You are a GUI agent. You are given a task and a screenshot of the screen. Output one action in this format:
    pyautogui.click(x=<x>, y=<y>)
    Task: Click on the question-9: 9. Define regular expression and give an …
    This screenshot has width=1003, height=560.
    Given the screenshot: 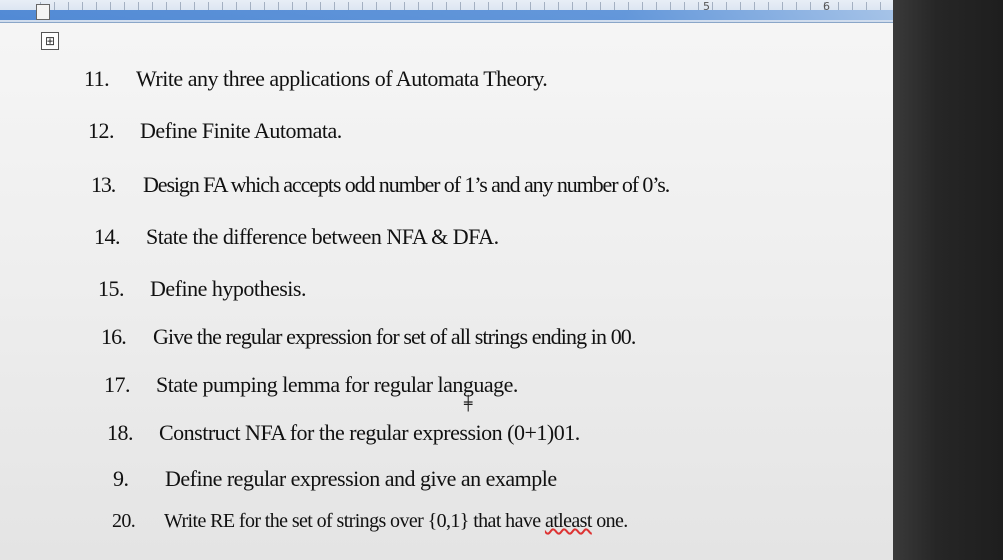 What is the action you would take?
    pyautogui.click(x=335, y=479)
    